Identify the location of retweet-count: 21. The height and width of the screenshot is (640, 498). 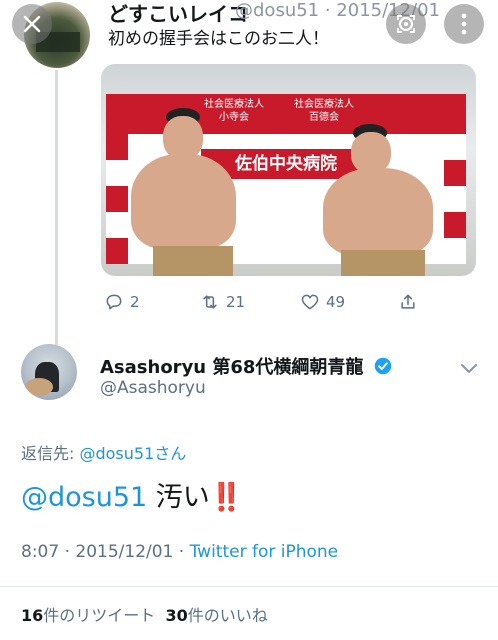
(236, 302).